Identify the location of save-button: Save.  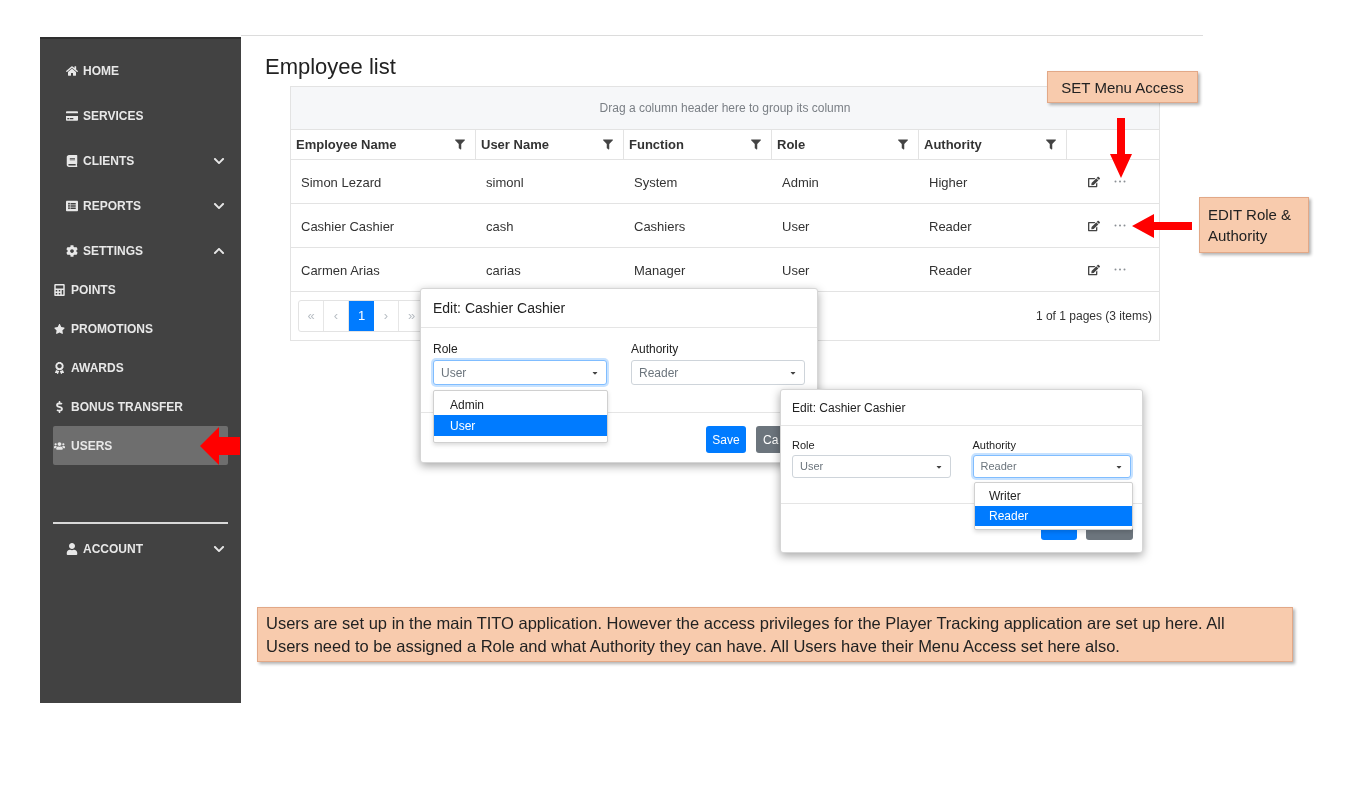
(726, 439).